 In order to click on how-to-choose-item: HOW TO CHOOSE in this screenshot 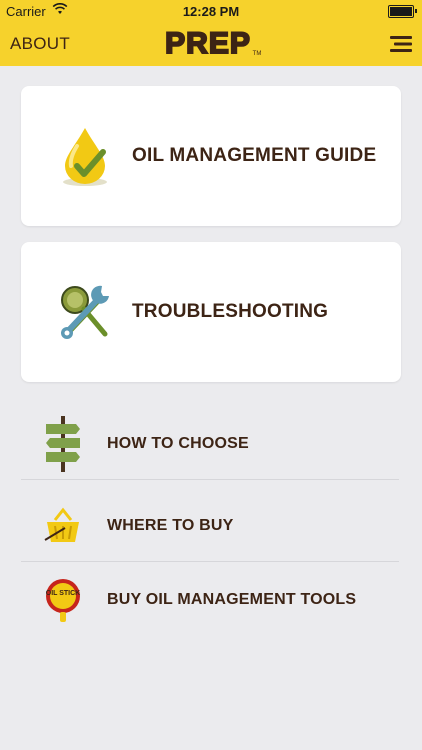, I will do `click(210, 444)`.